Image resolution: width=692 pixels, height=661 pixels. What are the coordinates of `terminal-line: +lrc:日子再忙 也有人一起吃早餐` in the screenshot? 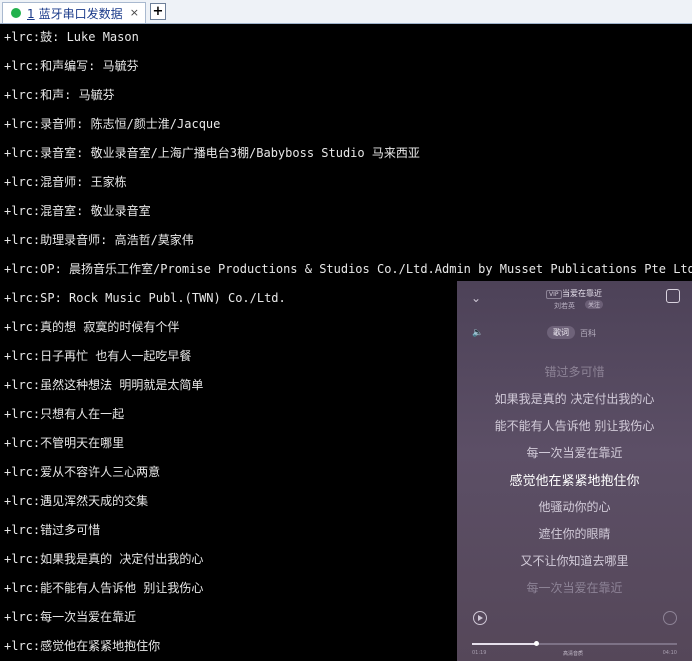 It's located at (98, 356).